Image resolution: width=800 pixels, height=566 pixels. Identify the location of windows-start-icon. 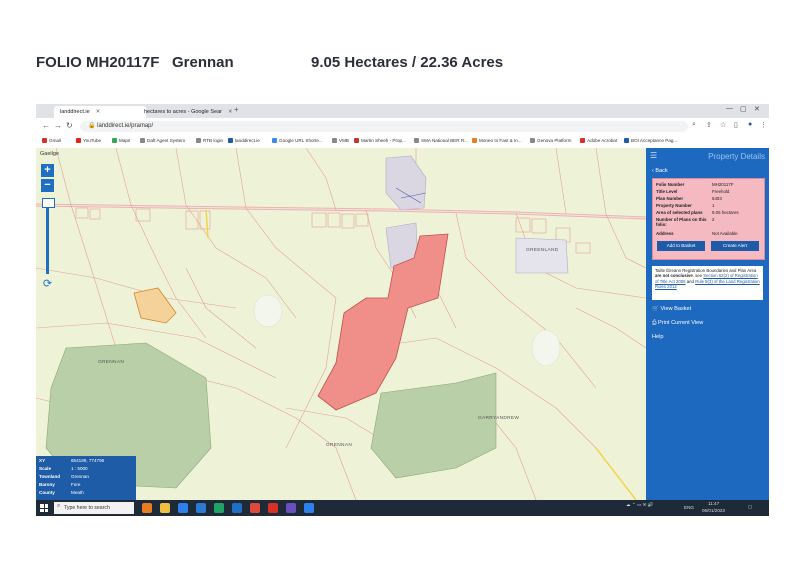
(44, 508).